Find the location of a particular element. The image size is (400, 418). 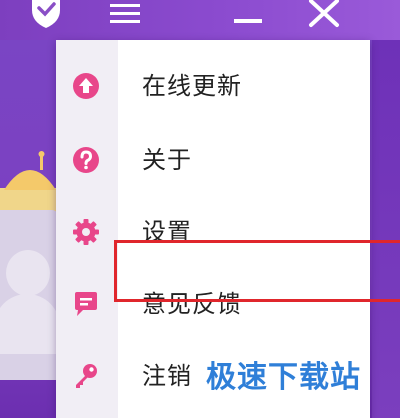

menu-item-label: 注销 is located at coordinates (167, 376).